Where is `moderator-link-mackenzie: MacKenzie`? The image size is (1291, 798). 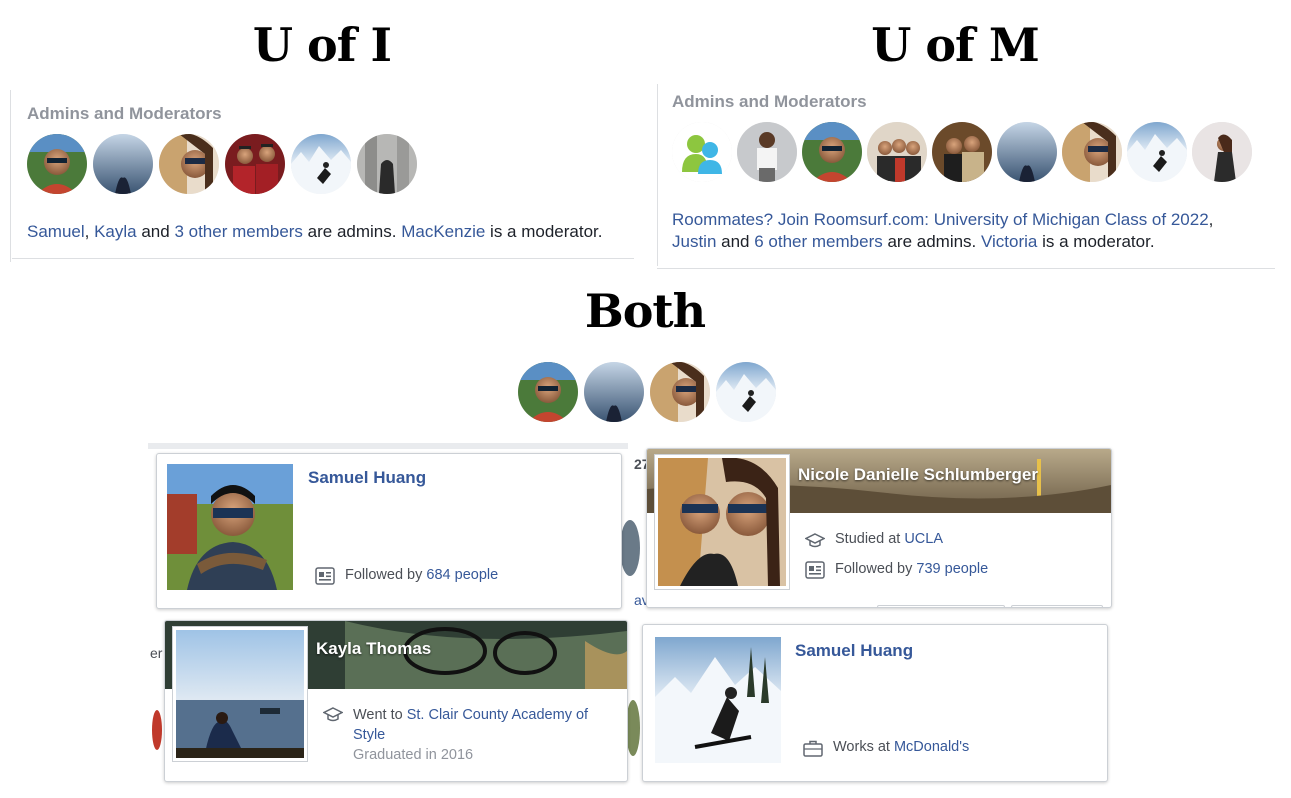 moderator-link-mackenzie: MacKenzie is located at coordinates (443, 231).